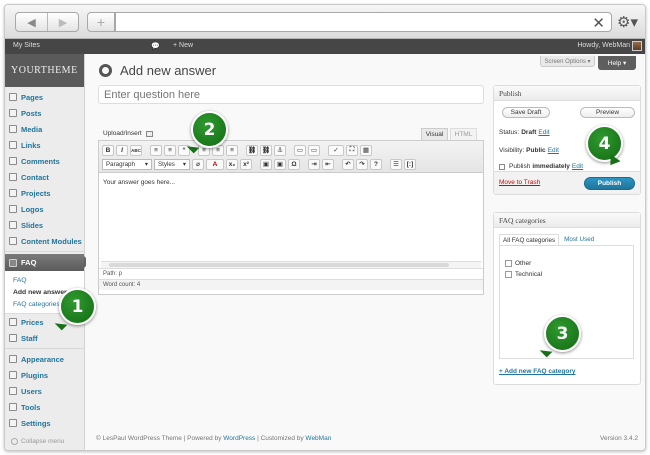 The height and width of the screenshot is (455, 650). What do you see at coordinates (598, 23) in the screenshot?
I see `clear-icon: ✕` at bounding box center [598, 23].